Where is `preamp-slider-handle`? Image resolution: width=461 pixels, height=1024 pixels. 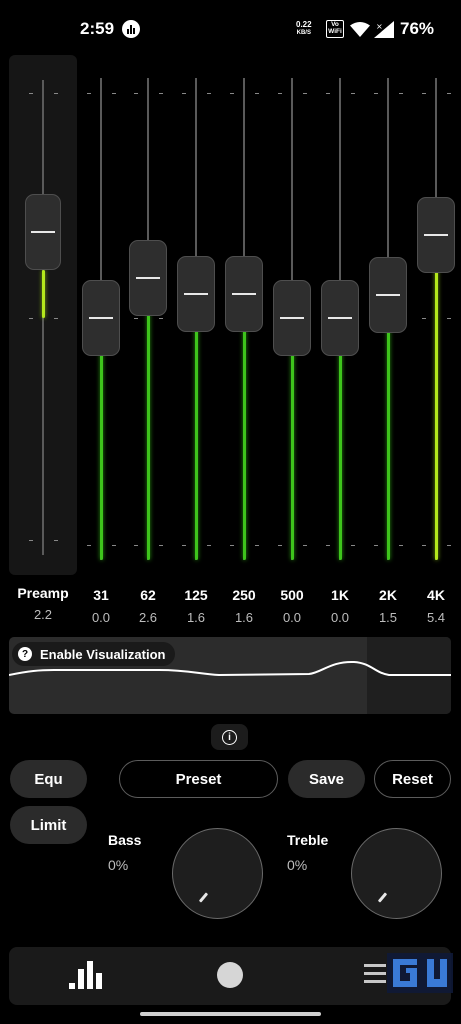 preamp-slider-handle is located at coordinates (43, 232).